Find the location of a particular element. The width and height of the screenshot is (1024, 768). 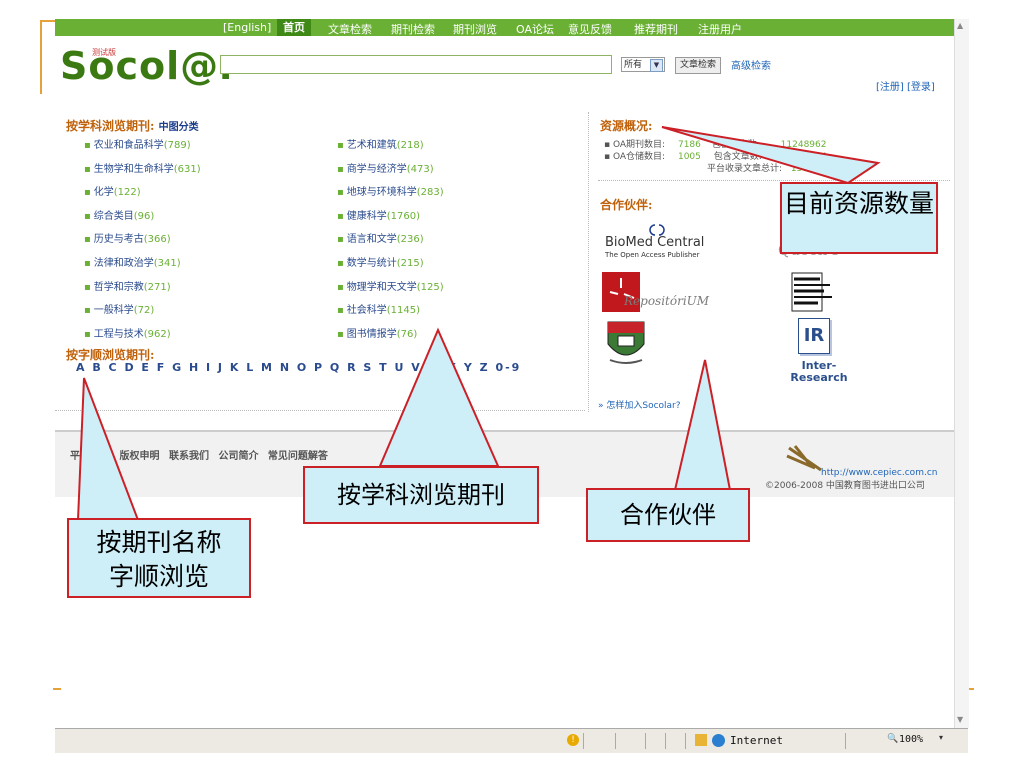

subject-link: ▪ 数学与统计(215) is located at coordinates (380, 261).